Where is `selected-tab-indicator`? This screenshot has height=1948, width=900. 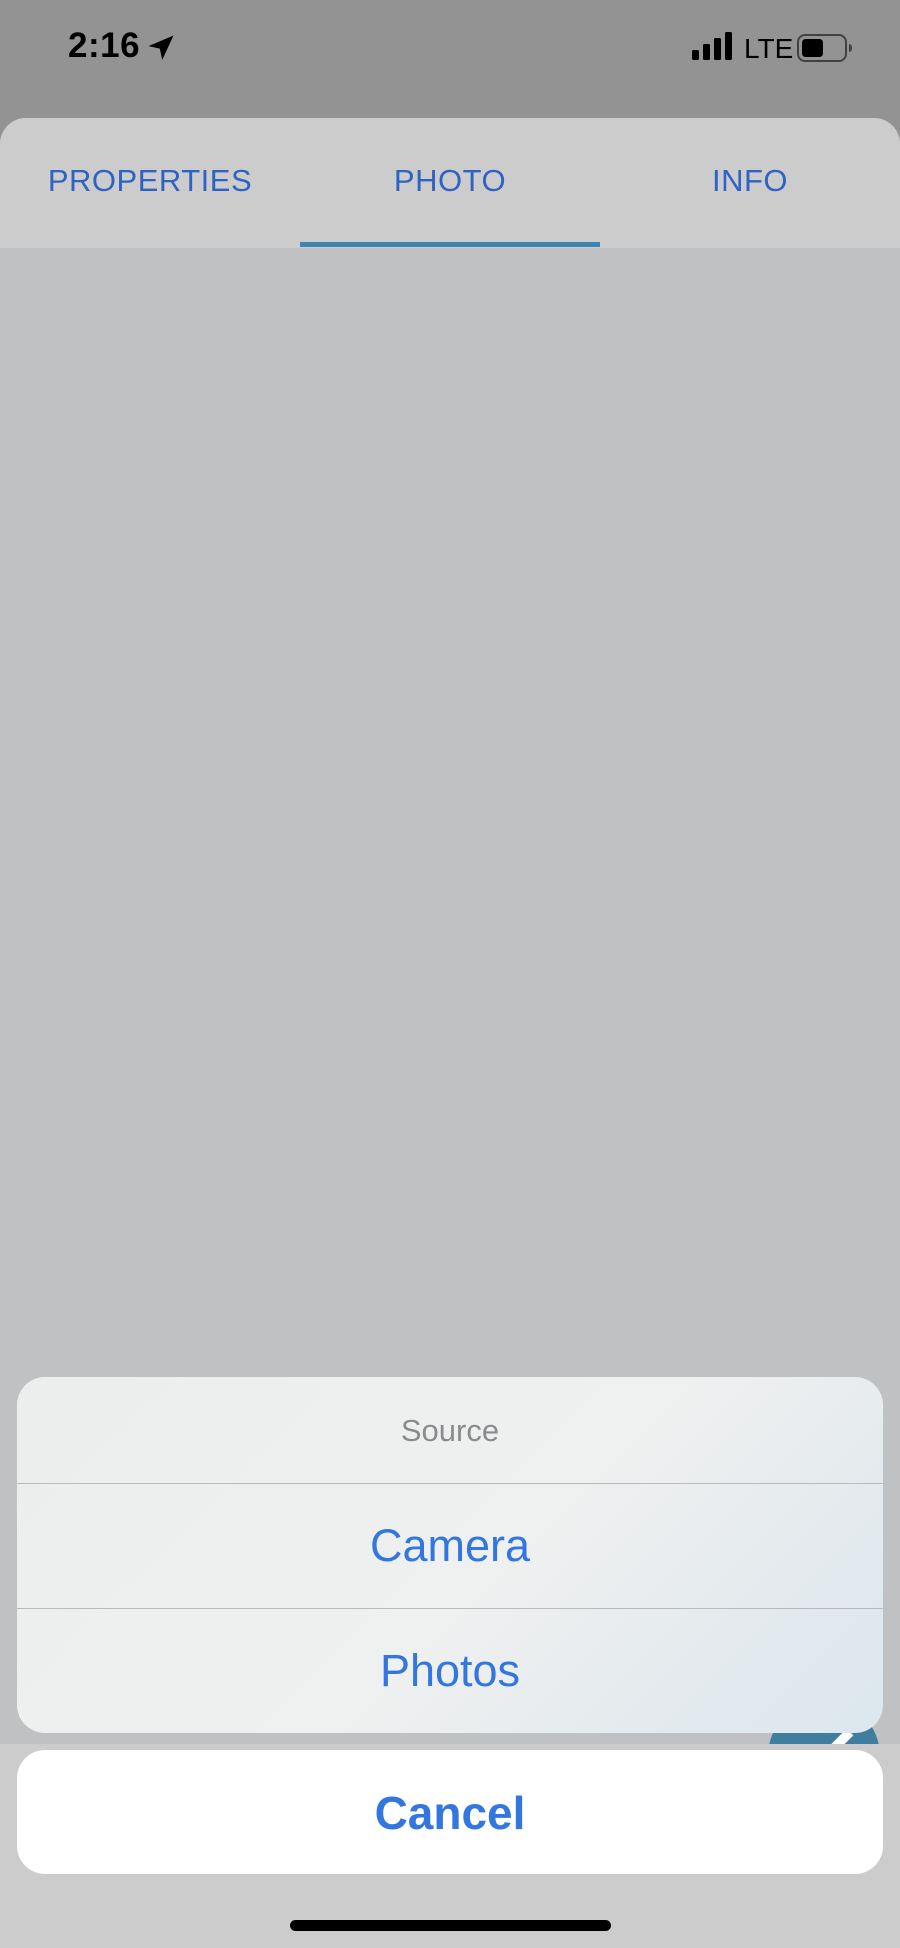 selected-tab-indicator is located at coordinates (450, 244).